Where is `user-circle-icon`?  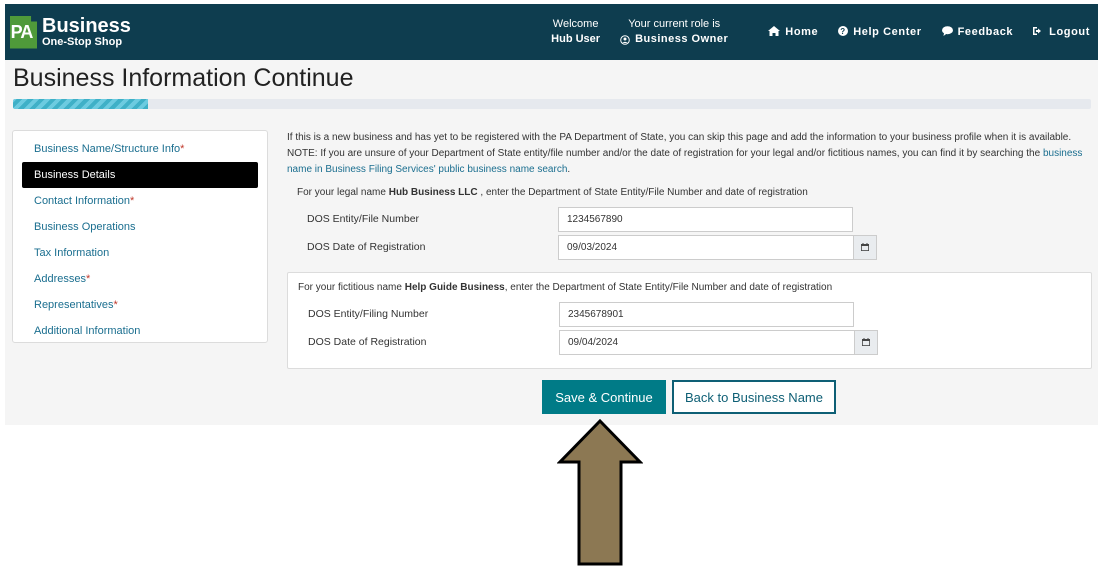 user-circle-icon is located at coordinates (625, 39).